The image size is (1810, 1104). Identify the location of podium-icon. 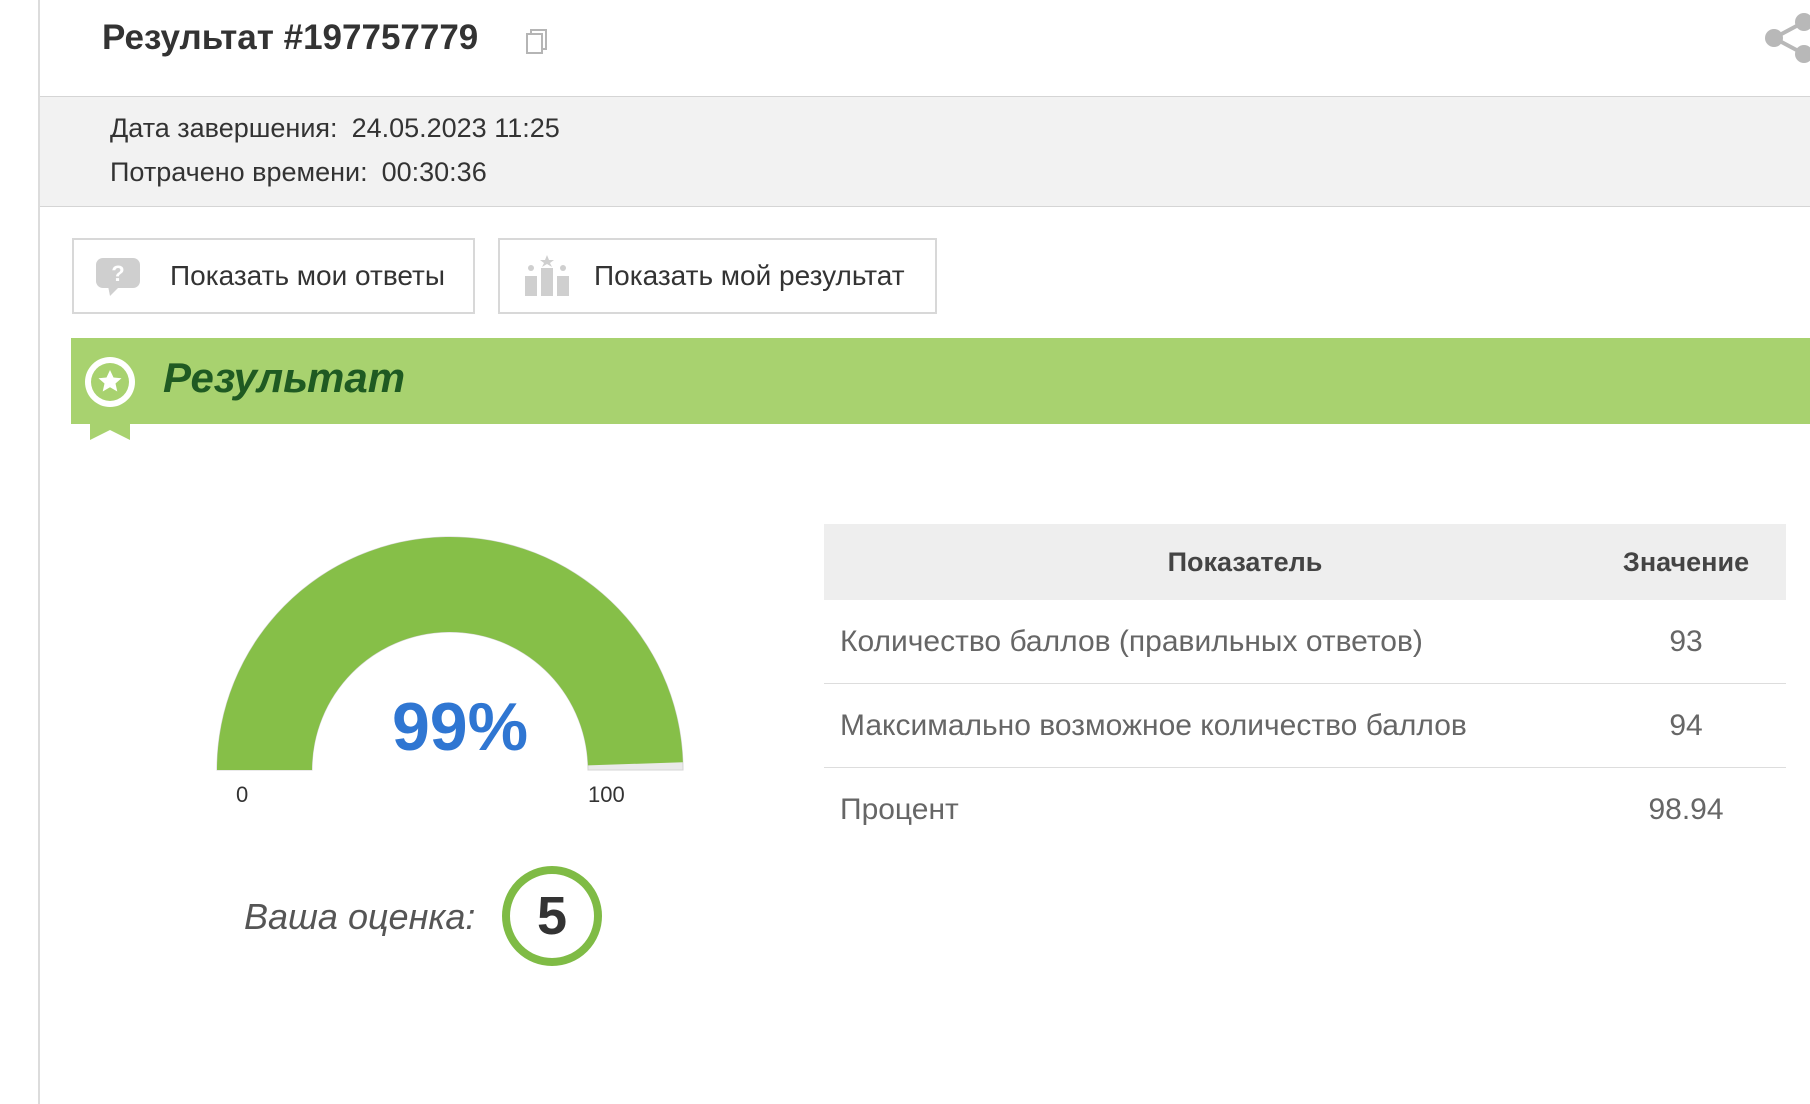
(547, 275).